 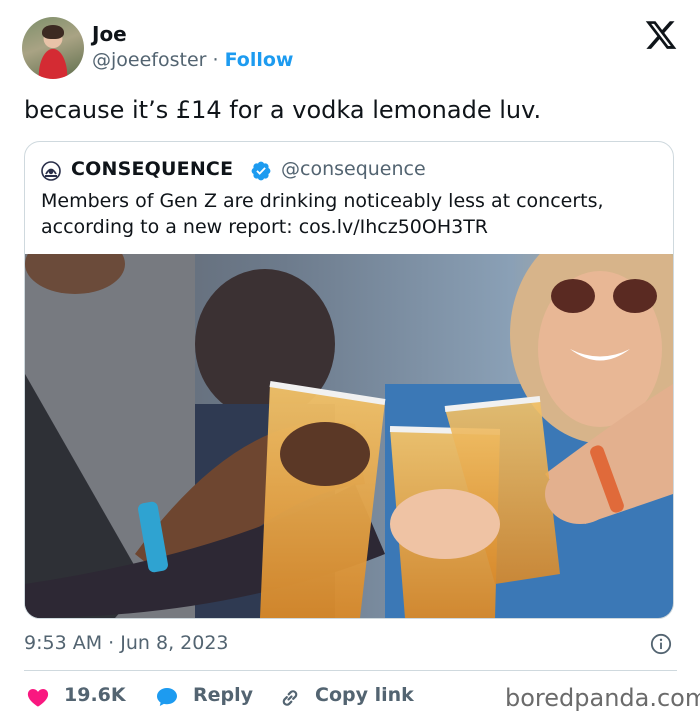 I want to click on consequence-logo-icon, so click(x=51, y=171).